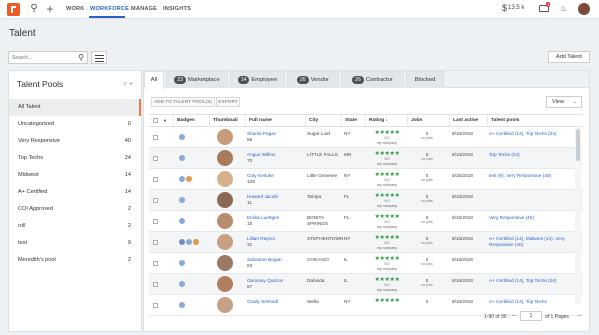 This screenshot has height=335, width=599. Describe the element at coordinates (144, 9) in the screenshot. I see `nav-manage: MANAGE` at that location.